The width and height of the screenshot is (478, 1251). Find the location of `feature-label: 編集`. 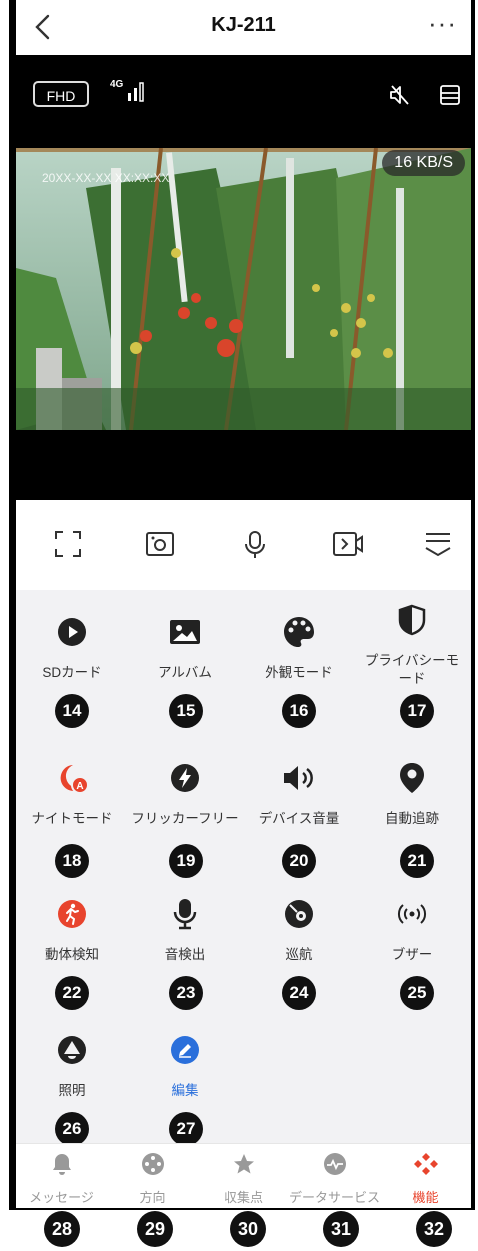

feature-label: 編集 is located at coordinates (185, 1090).